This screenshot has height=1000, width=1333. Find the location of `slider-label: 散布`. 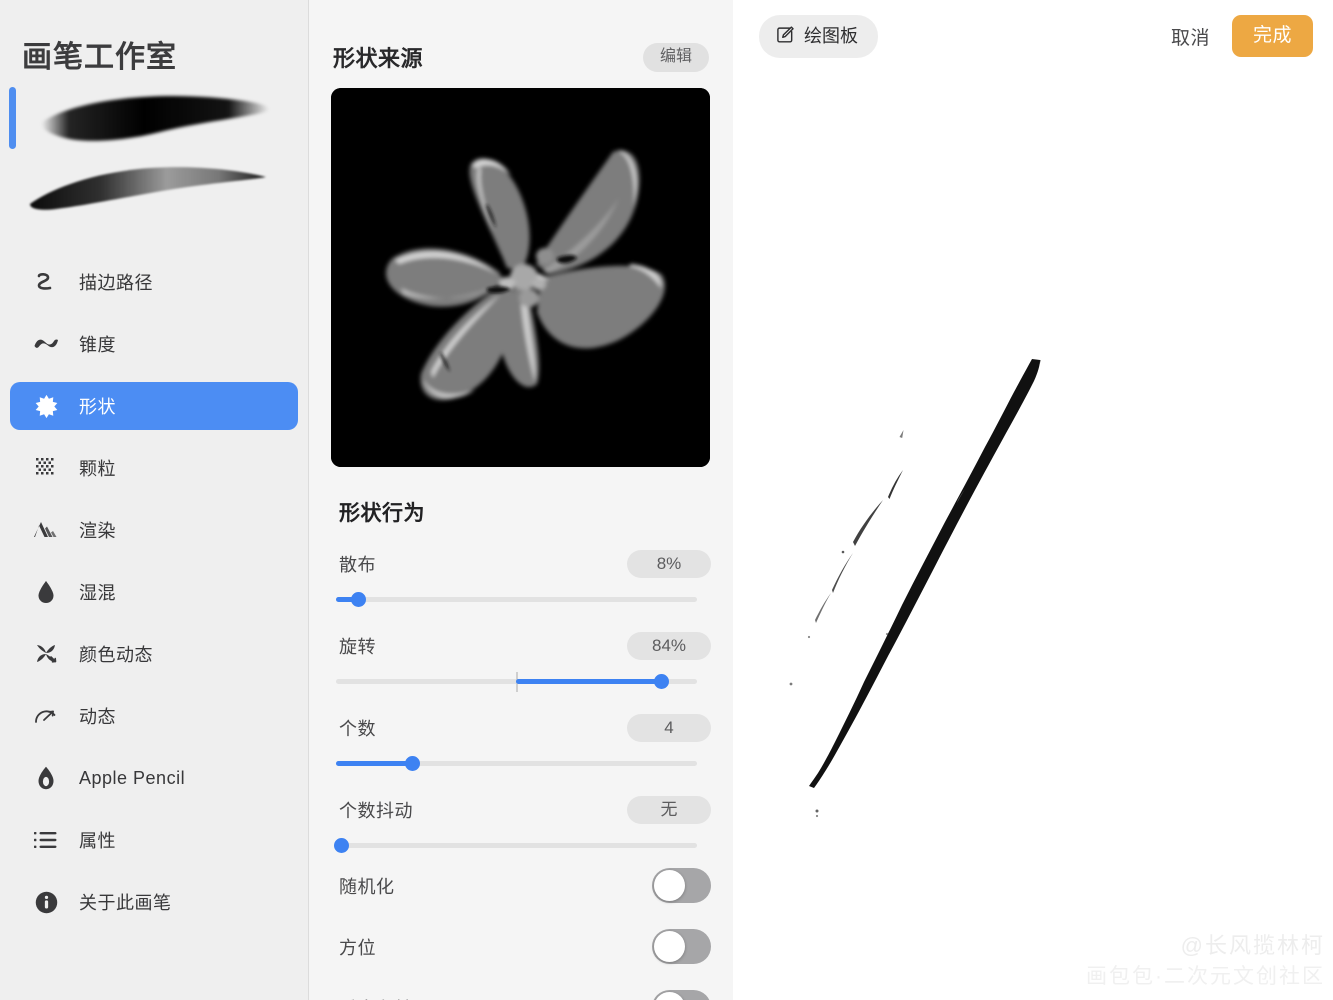

slider-label: 散布 is located at coordinates (357, 565).